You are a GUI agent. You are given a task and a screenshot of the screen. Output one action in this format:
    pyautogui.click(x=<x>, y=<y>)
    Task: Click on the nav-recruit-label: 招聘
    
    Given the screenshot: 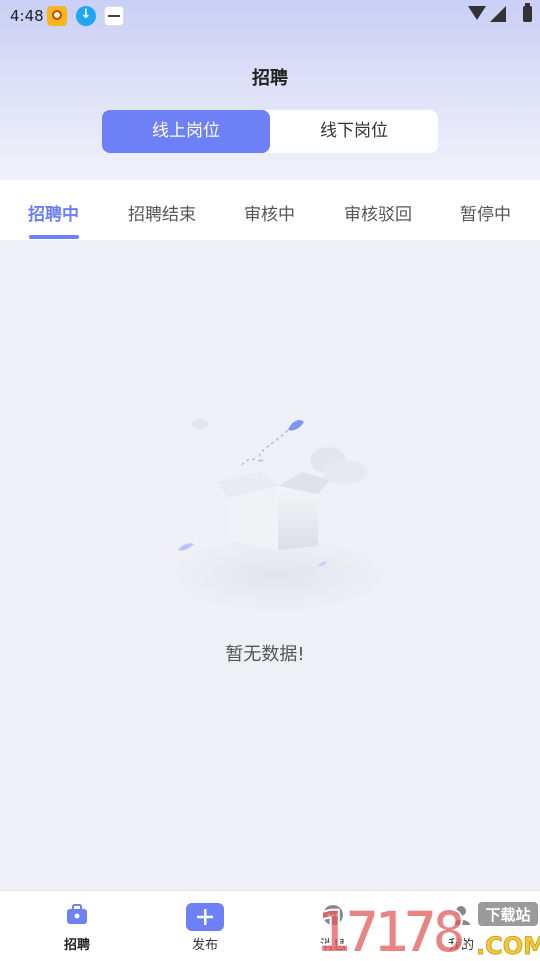 What is the action you would take?
    pyautogui.click(x=76, y=945)
    